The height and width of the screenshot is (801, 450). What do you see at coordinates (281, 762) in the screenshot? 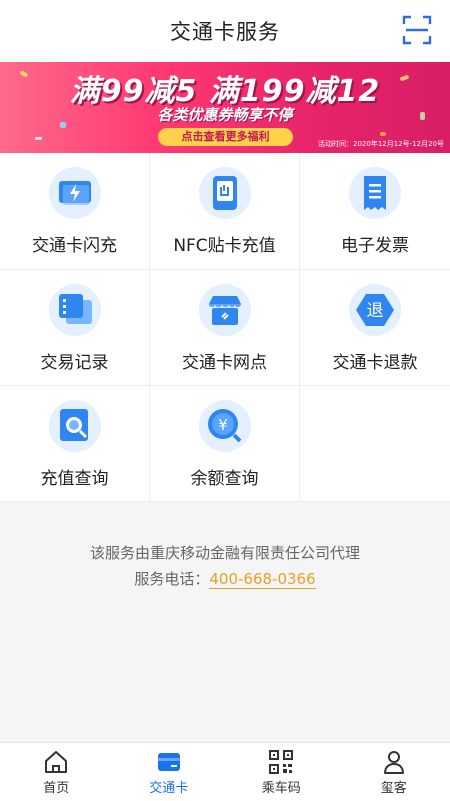
I see `qr-code-icon` at bounding box center [281, 762].